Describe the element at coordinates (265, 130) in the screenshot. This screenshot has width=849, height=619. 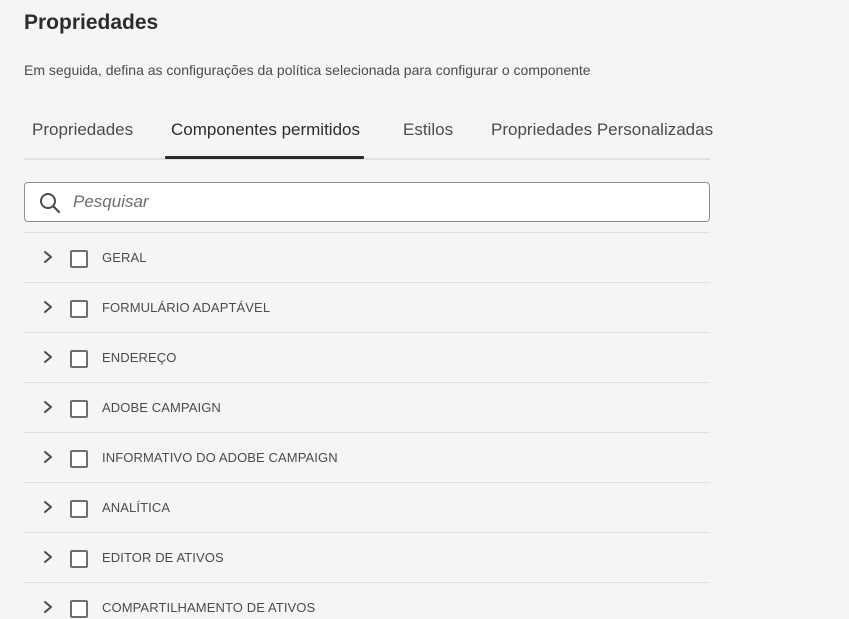
I see `tab-allowed-components: Componentes permitidos` at that location.